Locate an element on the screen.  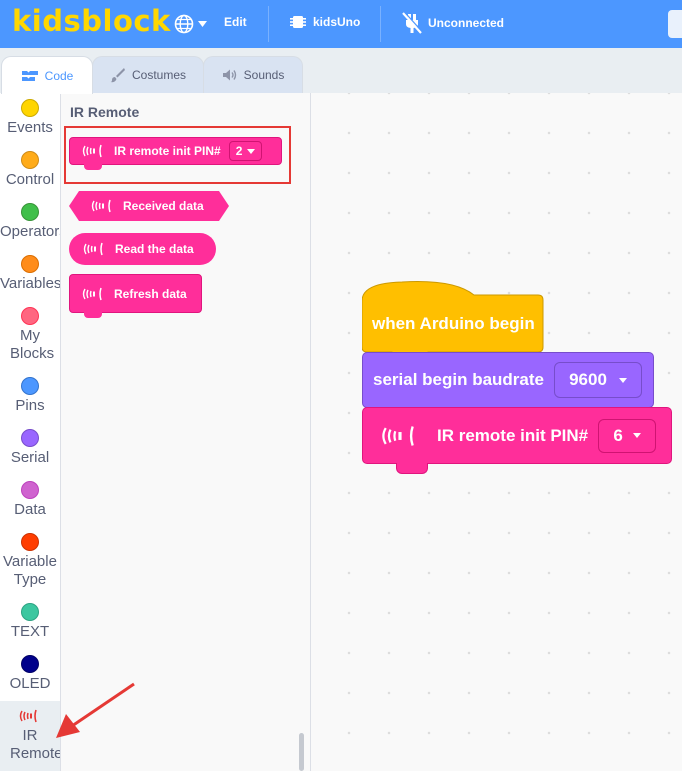
category-operators: Operators is located at coordinates (30, 219).